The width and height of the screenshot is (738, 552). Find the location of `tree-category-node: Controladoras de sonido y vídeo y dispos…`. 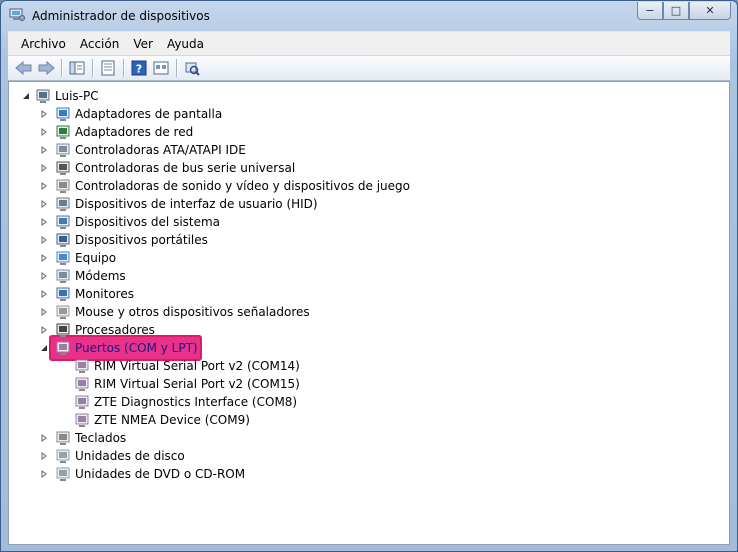

tree-category-node: Controladoras de sonido y vídeo y dispos… is located at coordinates (369, 186).